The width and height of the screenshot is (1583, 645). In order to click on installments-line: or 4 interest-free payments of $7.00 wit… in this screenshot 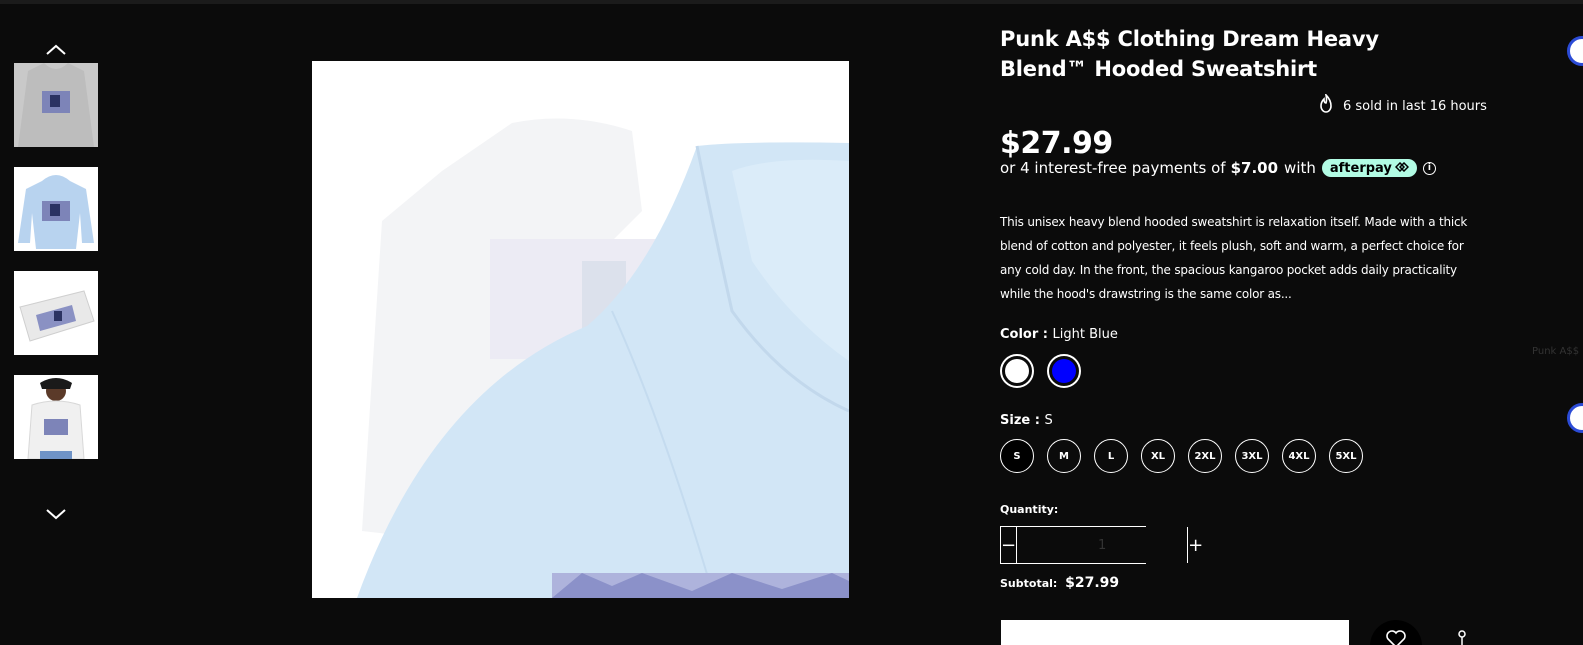, I will do `click(1218, 168)`.